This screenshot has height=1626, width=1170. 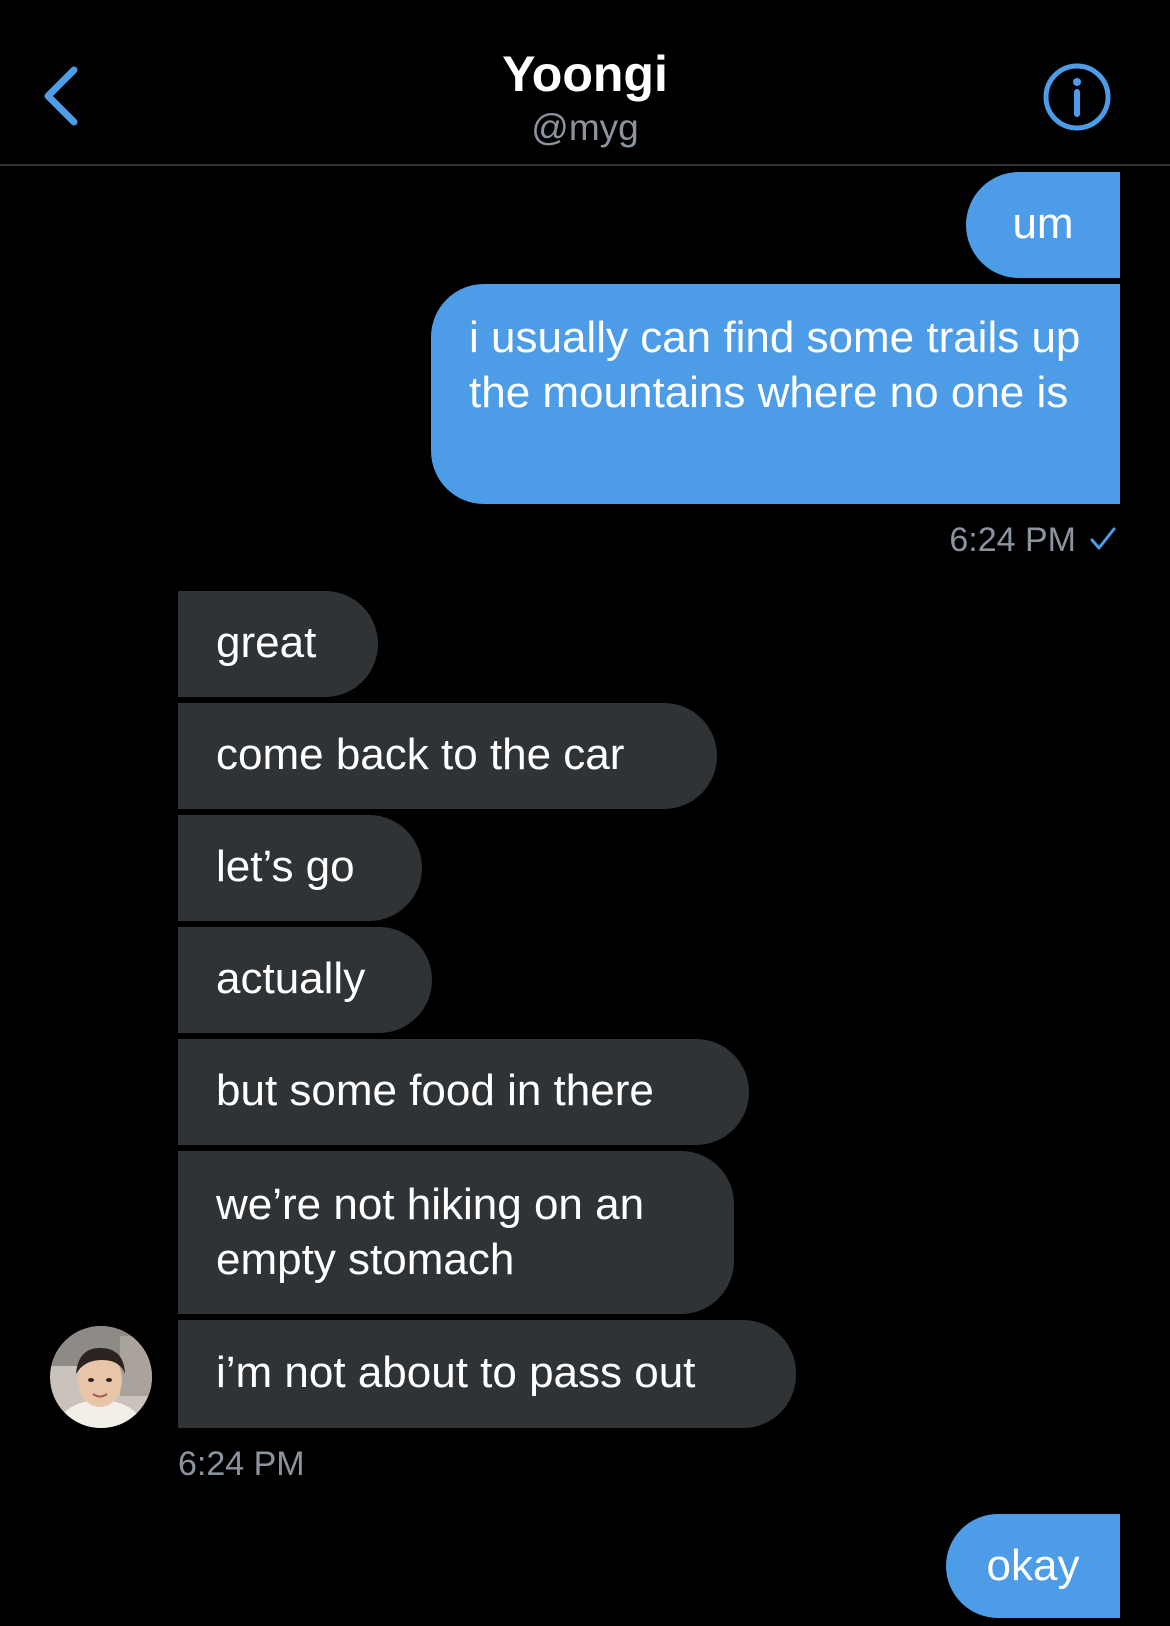 I want to click on avatar, so click(x=101, y=1377).